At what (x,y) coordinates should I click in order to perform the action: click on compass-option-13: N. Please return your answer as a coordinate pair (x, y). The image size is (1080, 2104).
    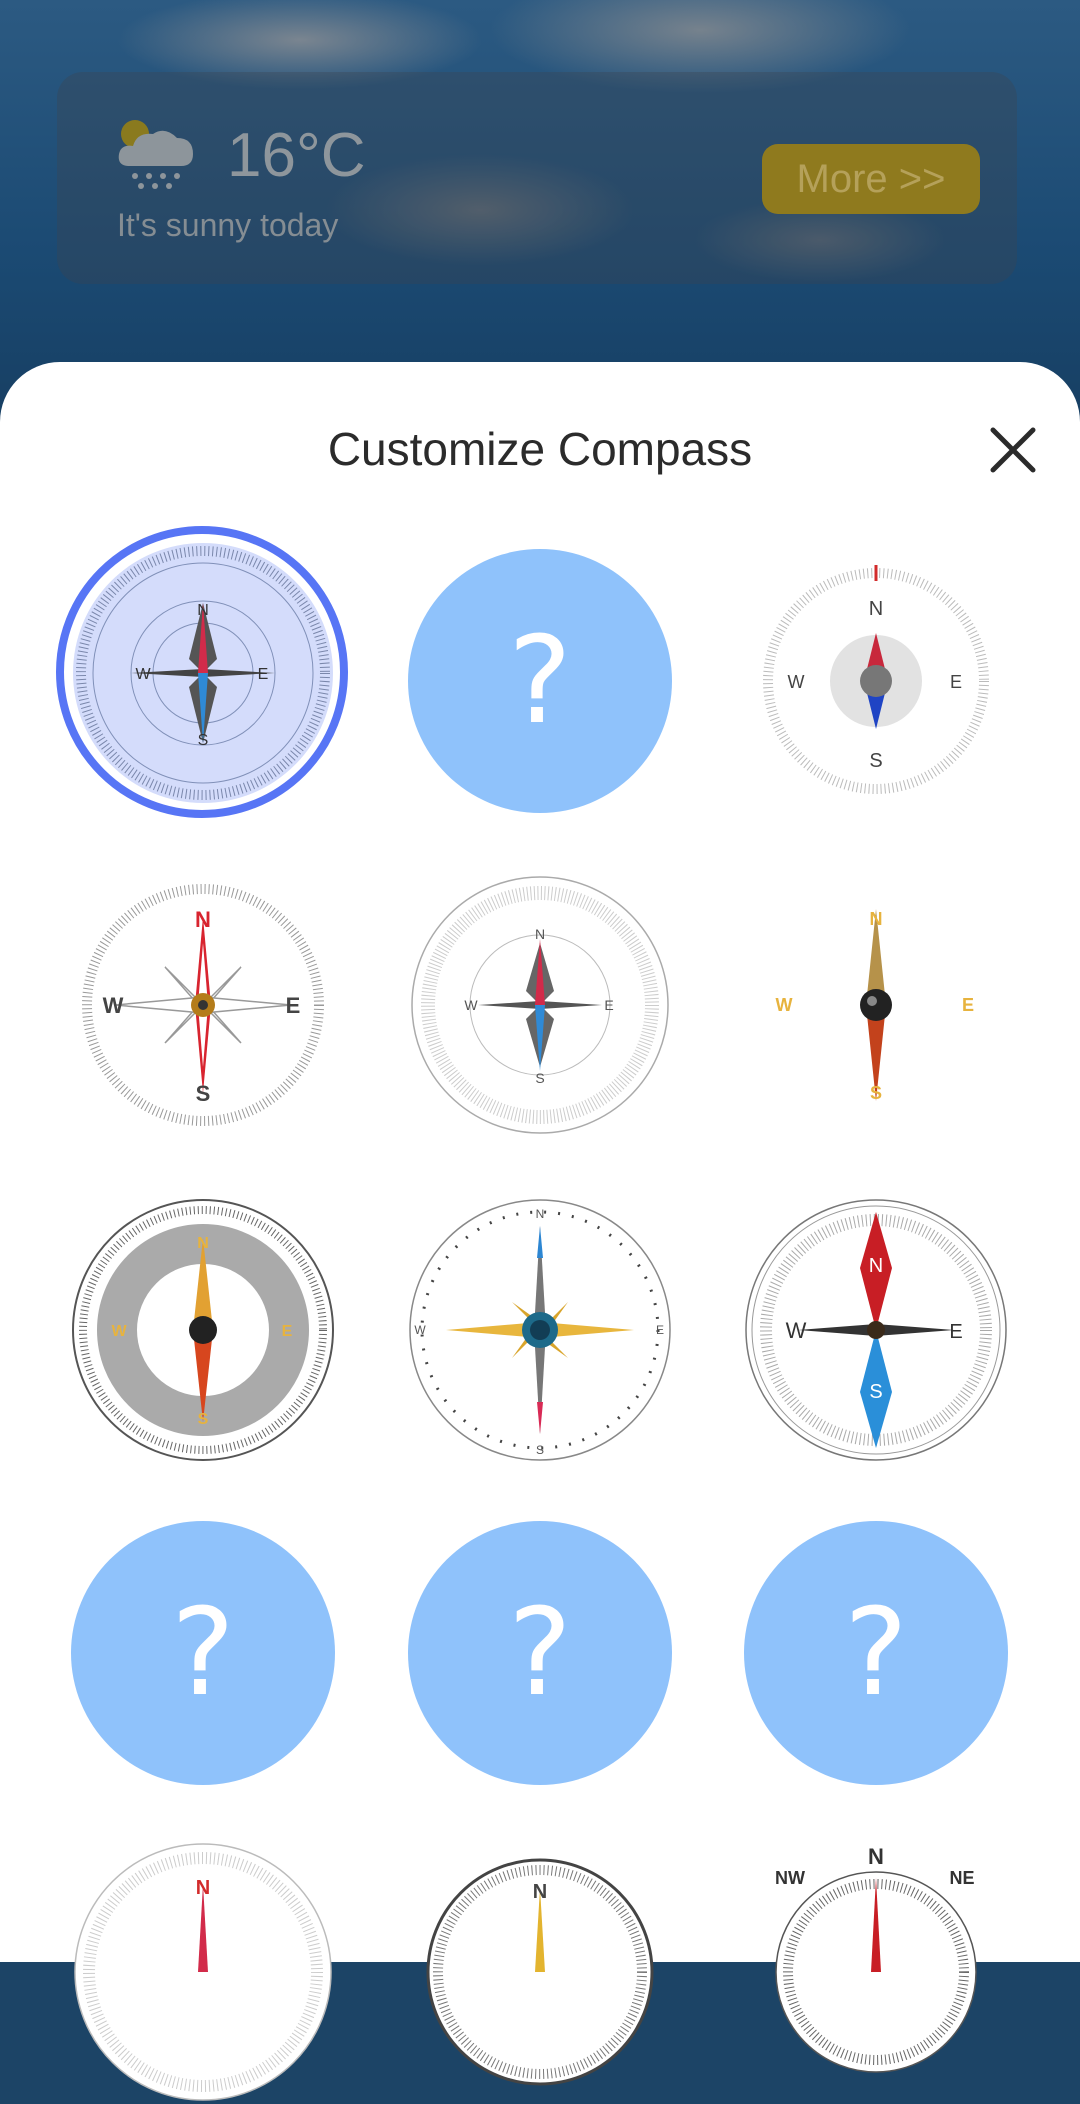
    Looking at the image, I should click on (203, 1972).